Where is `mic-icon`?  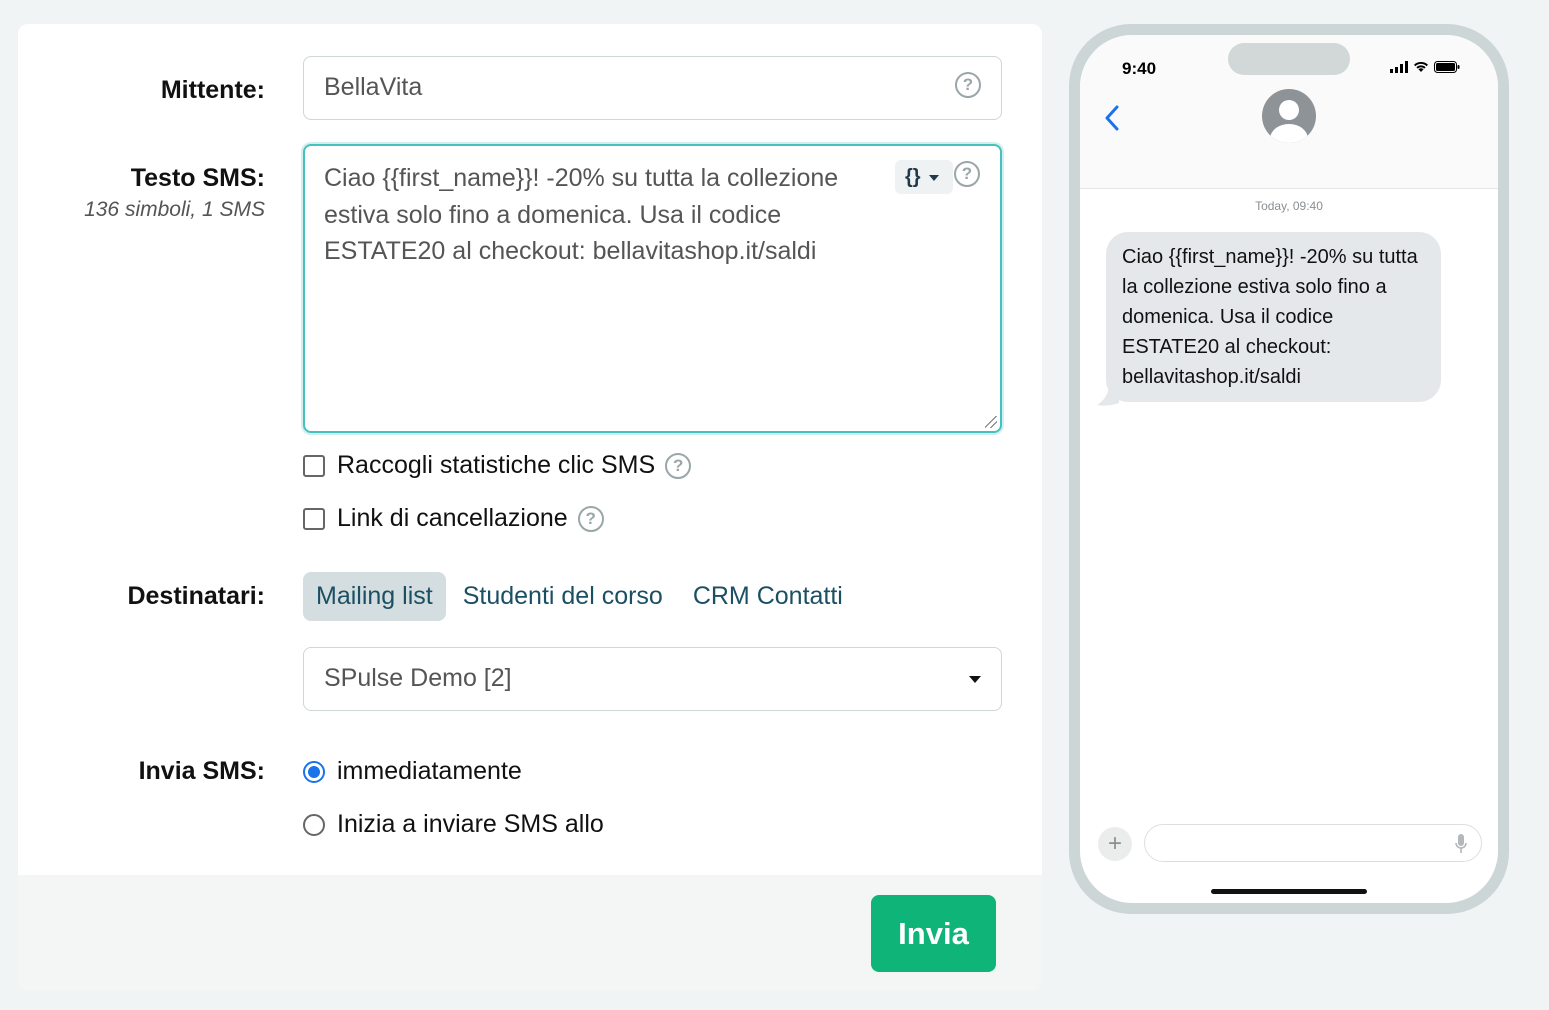
mic-icon is located at coordinates (1461, 844).